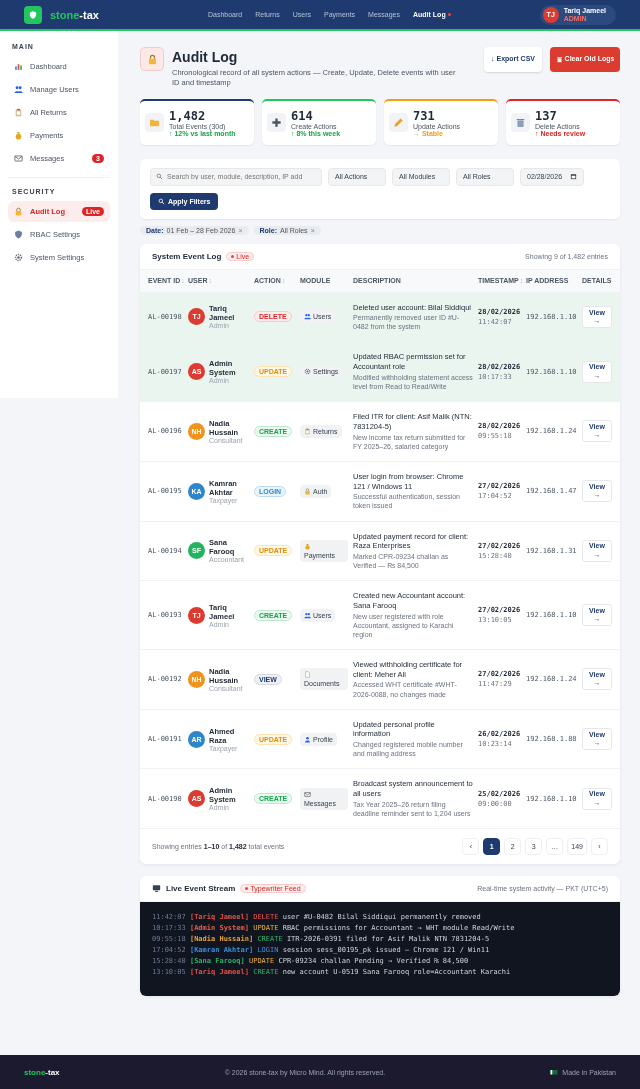 The height and width of the screenshot is (1089, 640). What do you see at coordinates (205, 57) in the screenshot?
I see `page-title: Audit Log` at bounding box center [205, 57].